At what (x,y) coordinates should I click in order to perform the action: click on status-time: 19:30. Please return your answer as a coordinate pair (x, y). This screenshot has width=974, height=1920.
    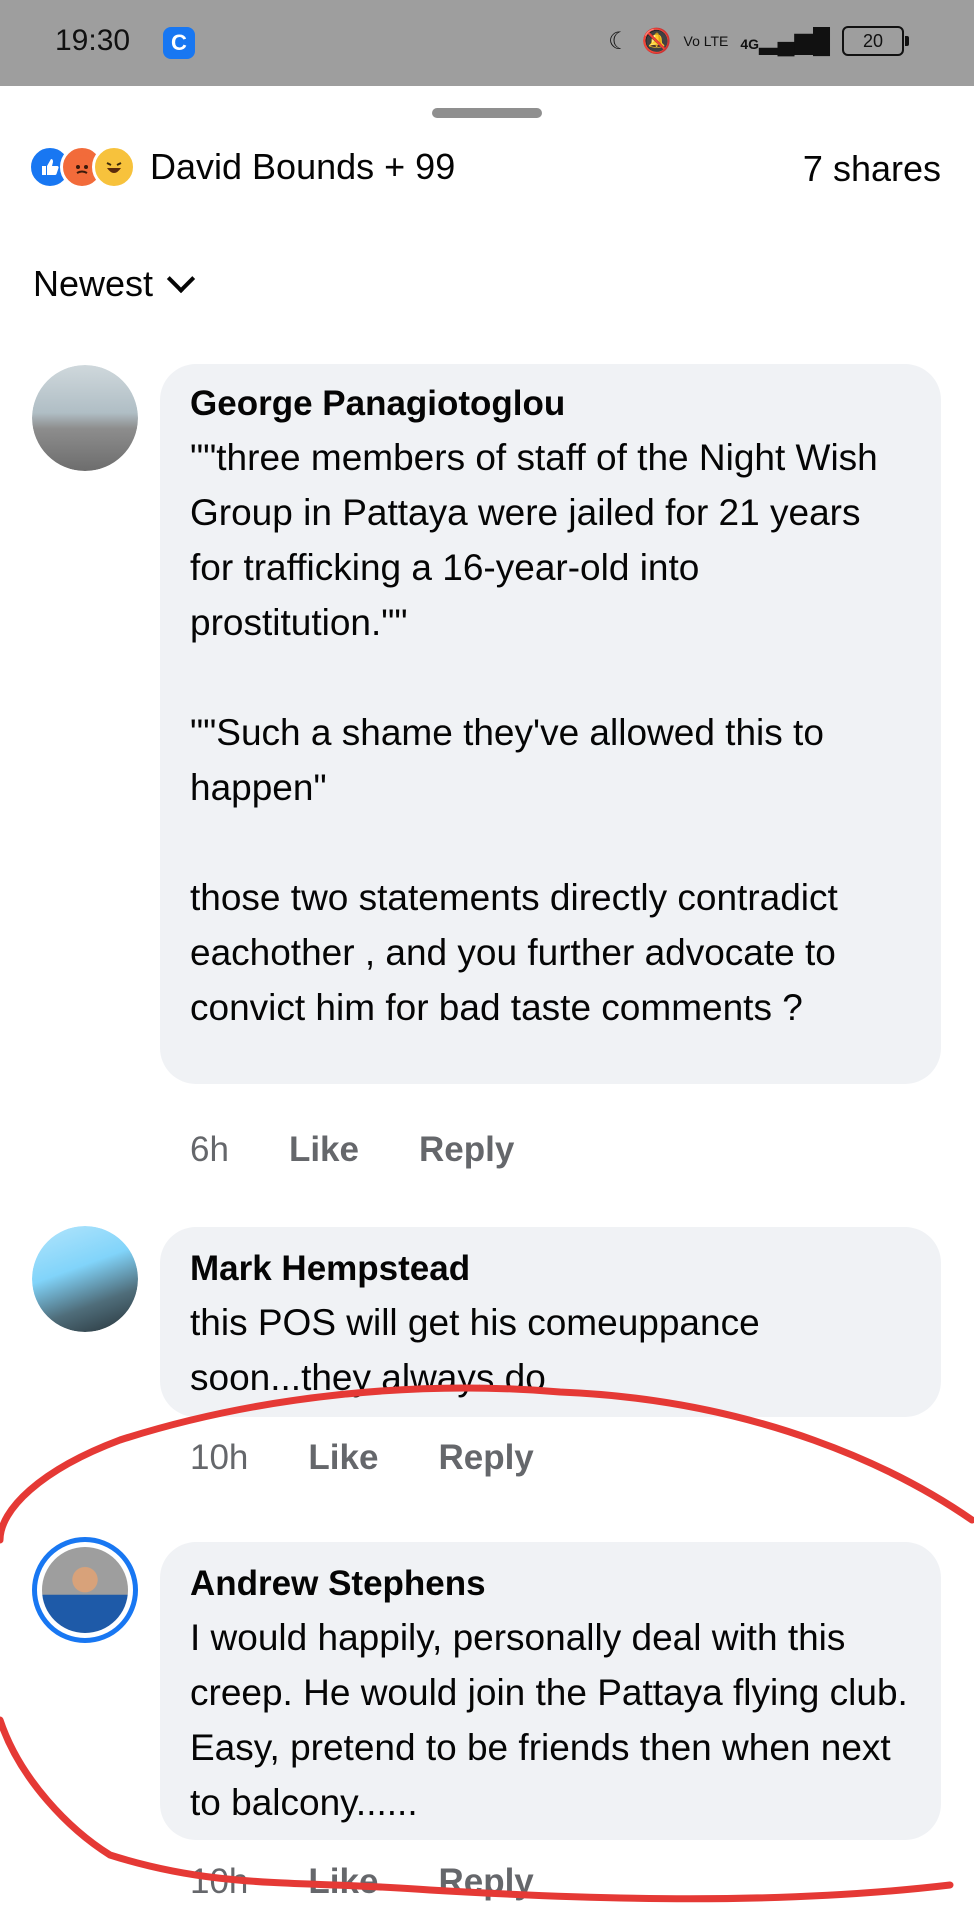
    Looking at the image, I should click on (93, 40).